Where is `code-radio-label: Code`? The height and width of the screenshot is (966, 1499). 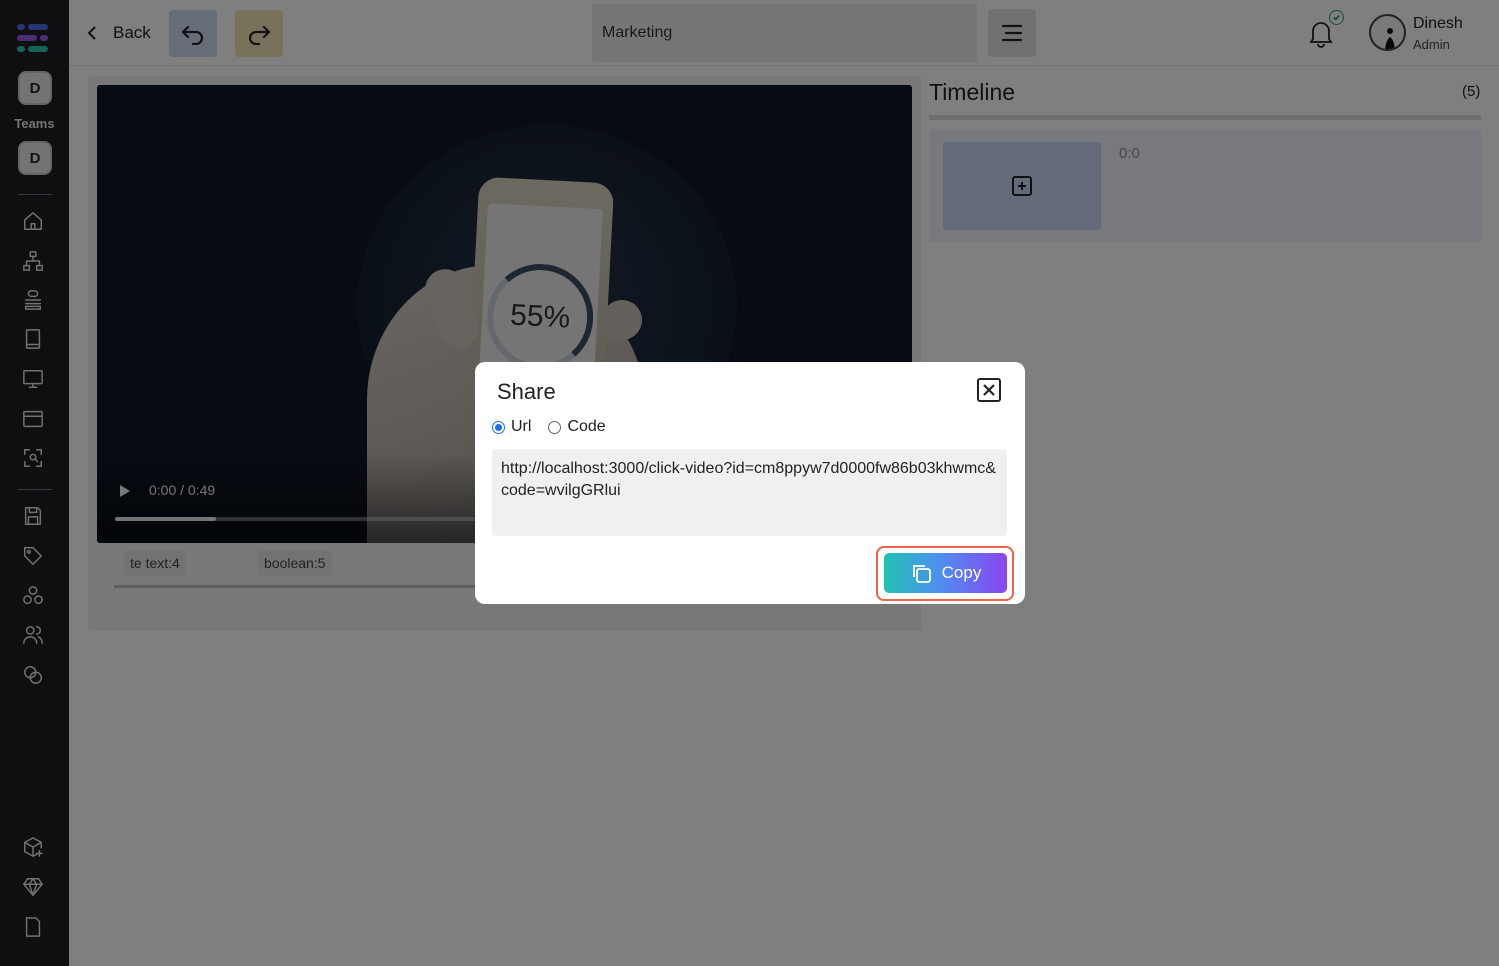
code-radio-label: Code is located at coordinates (586, 427).